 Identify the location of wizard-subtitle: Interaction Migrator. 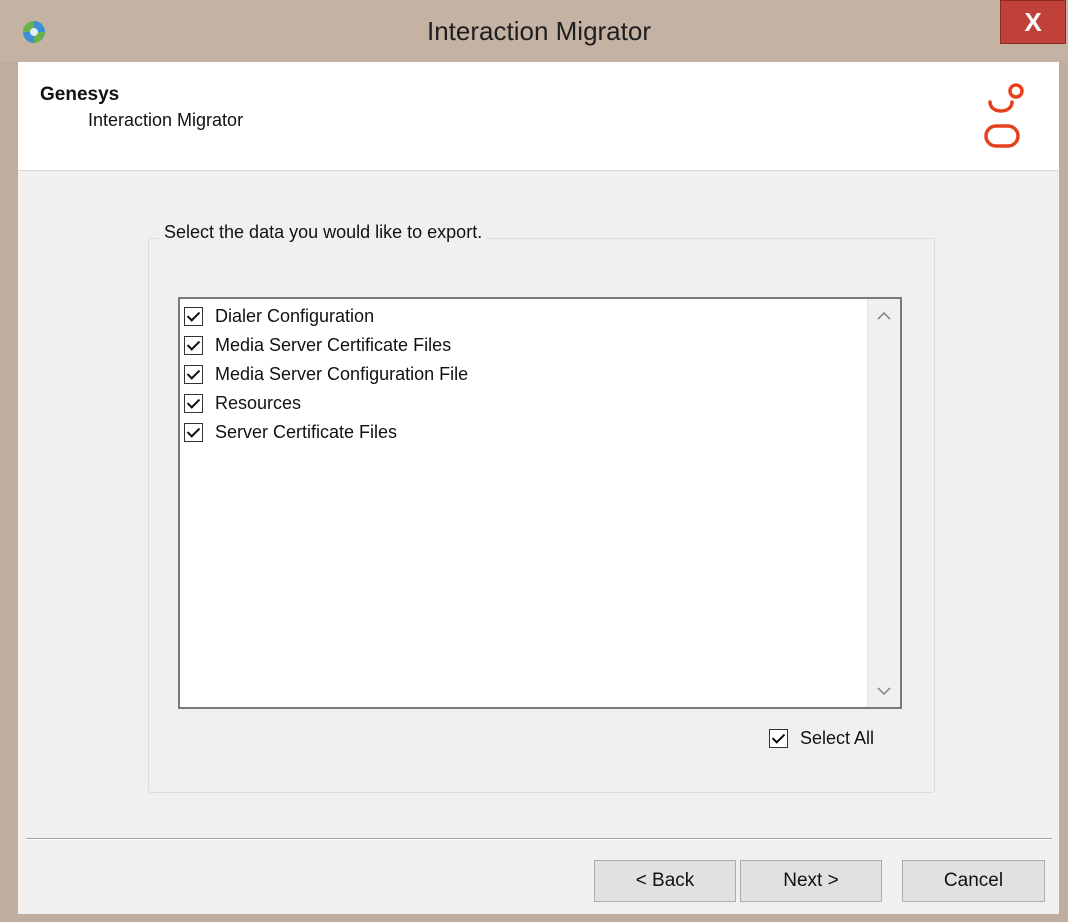
(166, 120).